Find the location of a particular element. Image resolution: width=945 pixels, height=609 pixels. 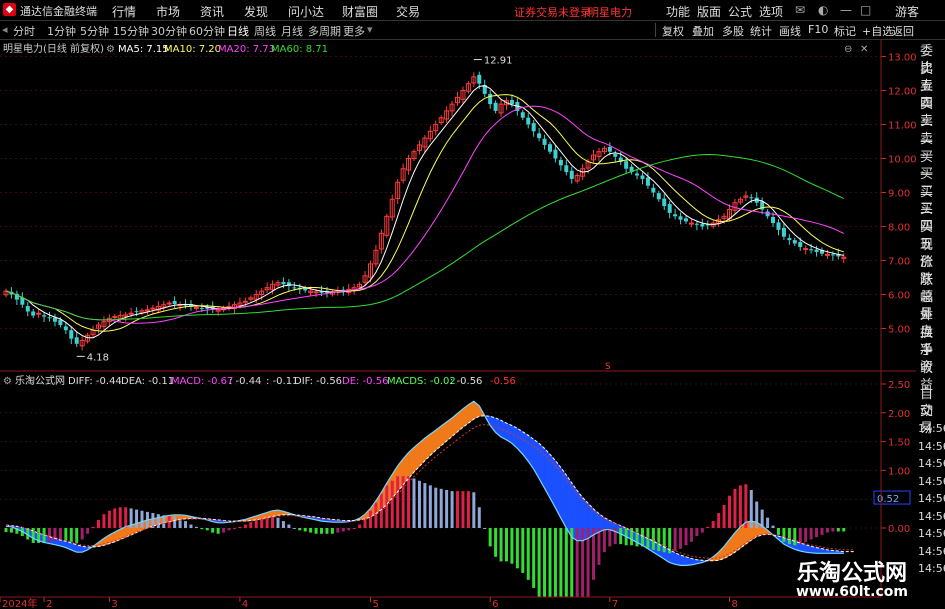

price-tick-label: 12.00 is located at coordinates (902, 92).